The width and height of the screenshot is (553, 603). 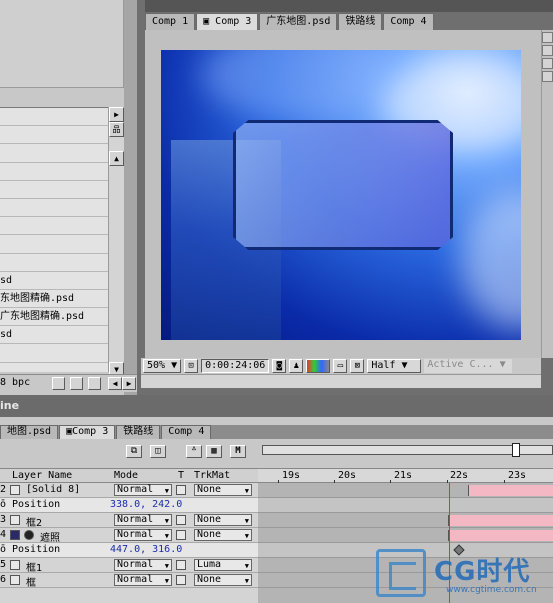 I want to click on tab-comp-1: Comp 1, so click(x=170, y=21).